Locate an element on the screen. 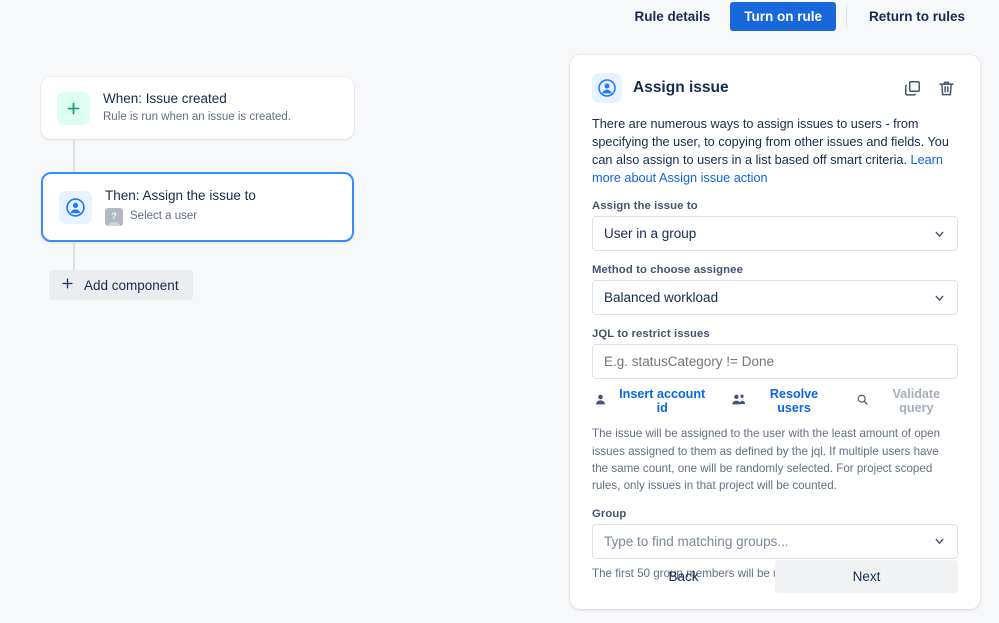 The image size is (999, 623). field-jql: JQL to restrict issues is located at coordinates (775, 354).